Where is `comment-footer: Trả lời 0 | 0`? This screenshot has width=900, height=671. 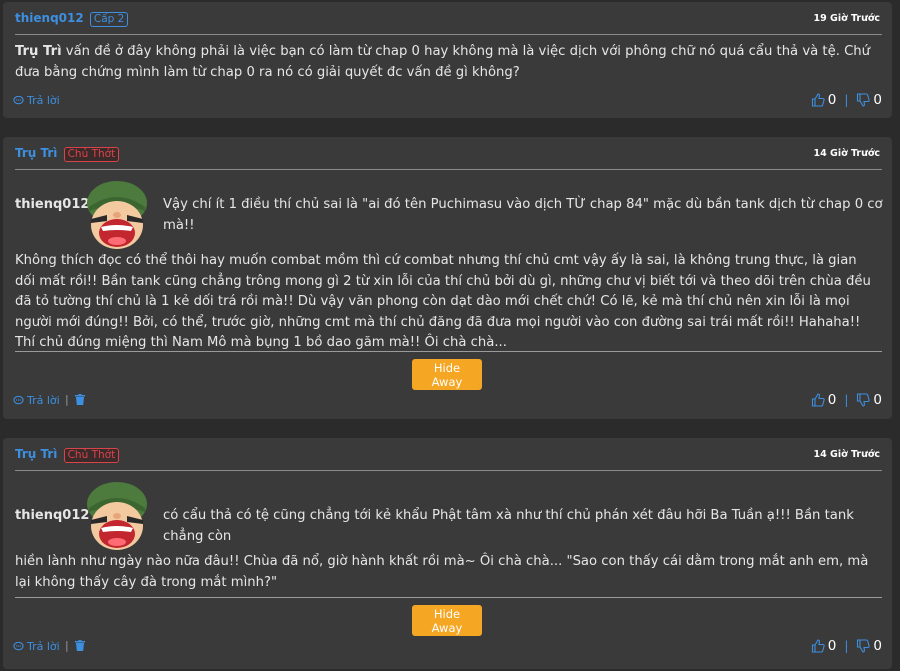 comment-footer: Trả lời 0 | 0 is located at coordinates (447, 101).